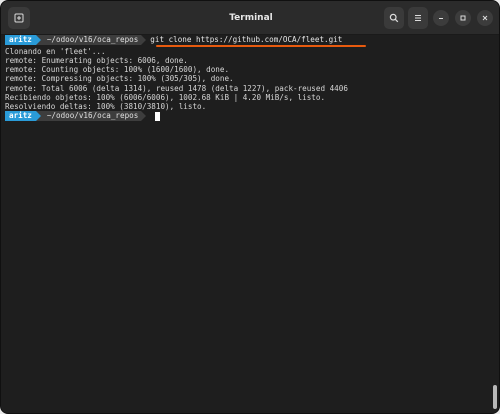  Describe the element at coordinates (261, 46) in the screenshot. I see `command-highlight-underline` at that location.